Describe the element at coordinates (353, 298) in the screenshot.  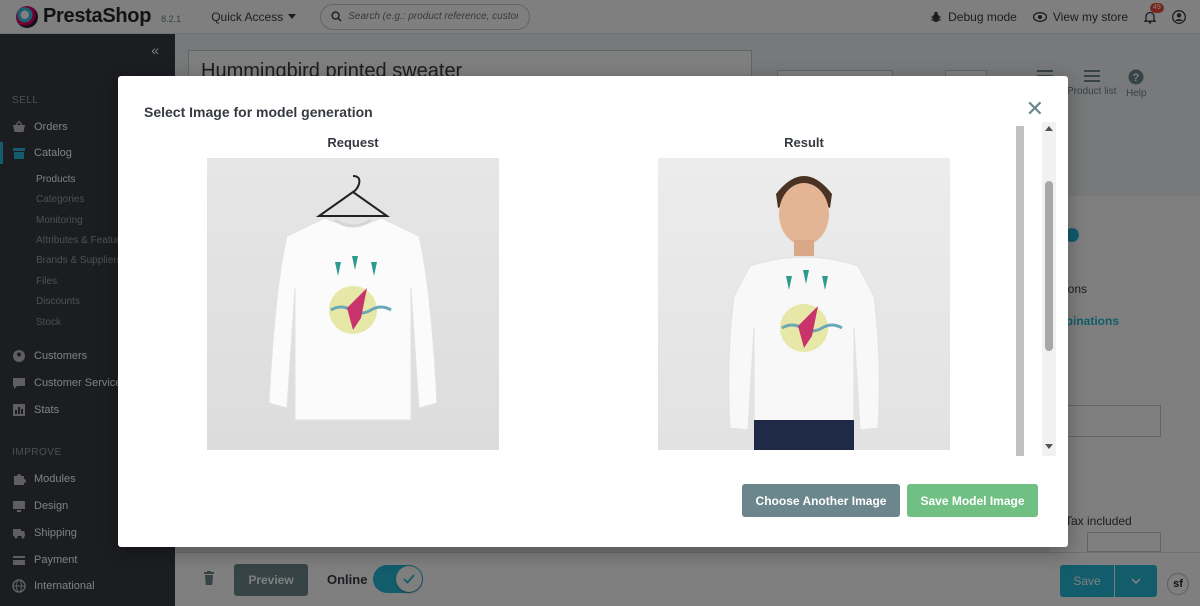
I see `sweater-on-hanger-image` at that location.